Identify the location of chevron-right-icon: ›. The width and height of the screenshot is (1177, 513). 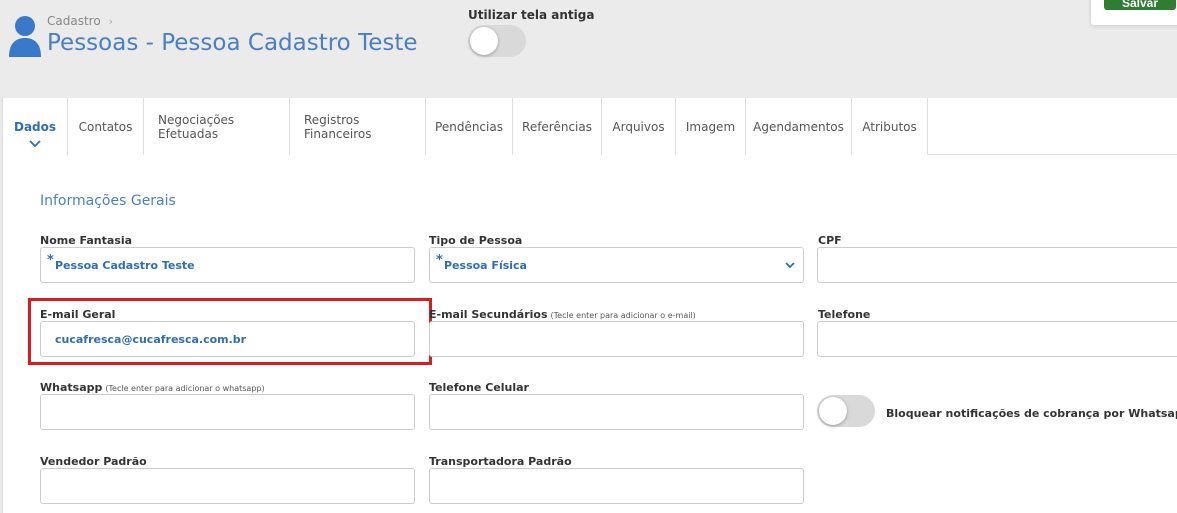
(111, 21).